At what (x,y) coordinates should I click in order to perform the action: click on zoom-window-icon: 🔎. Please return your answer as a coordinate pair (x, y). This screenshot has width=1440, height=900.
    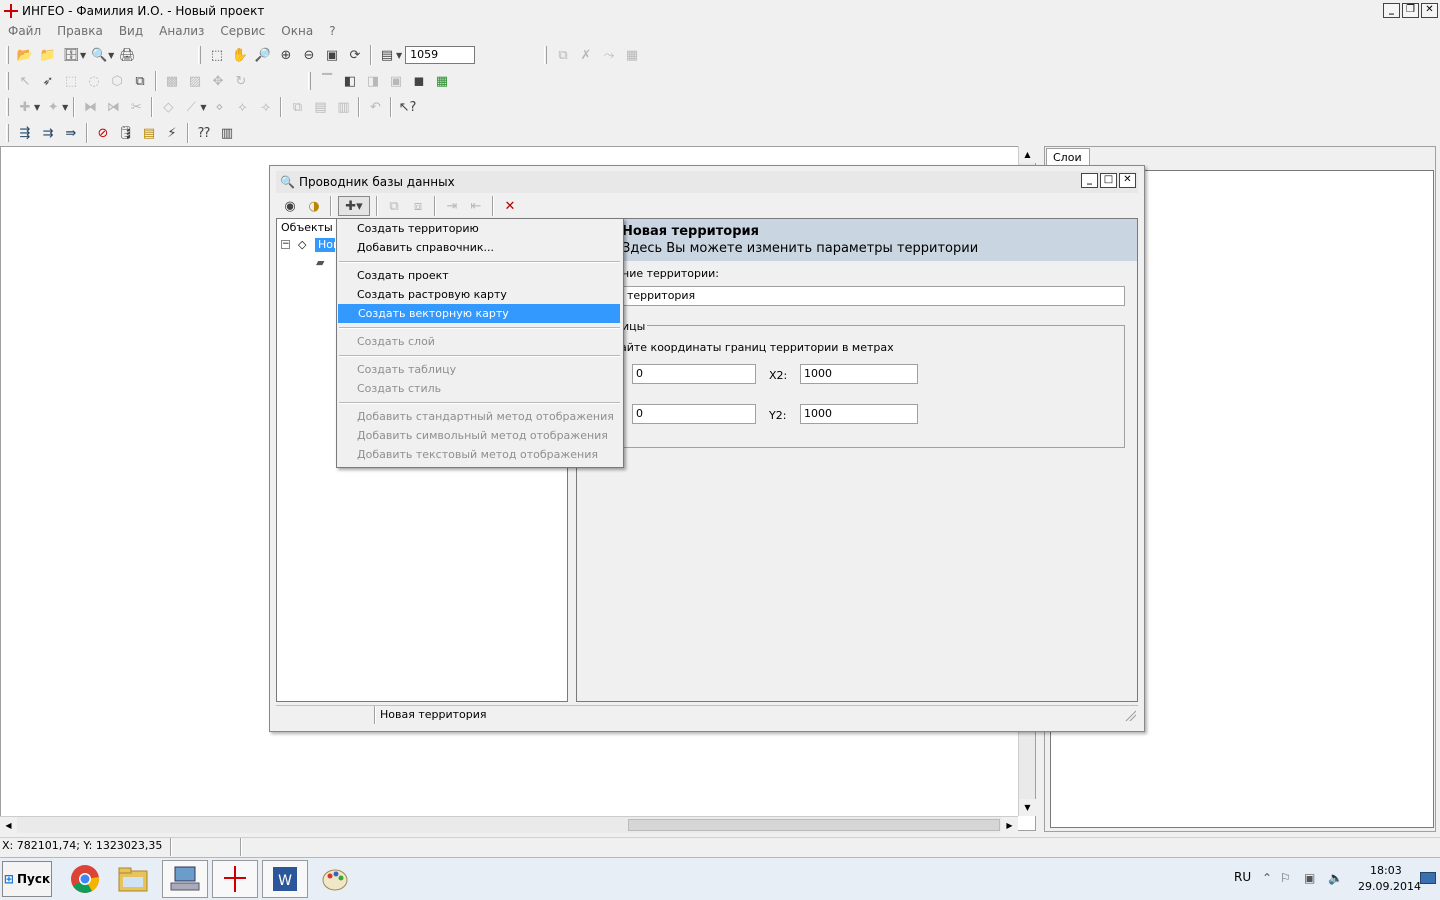
    Looking at the image, I should click on (263, 55).